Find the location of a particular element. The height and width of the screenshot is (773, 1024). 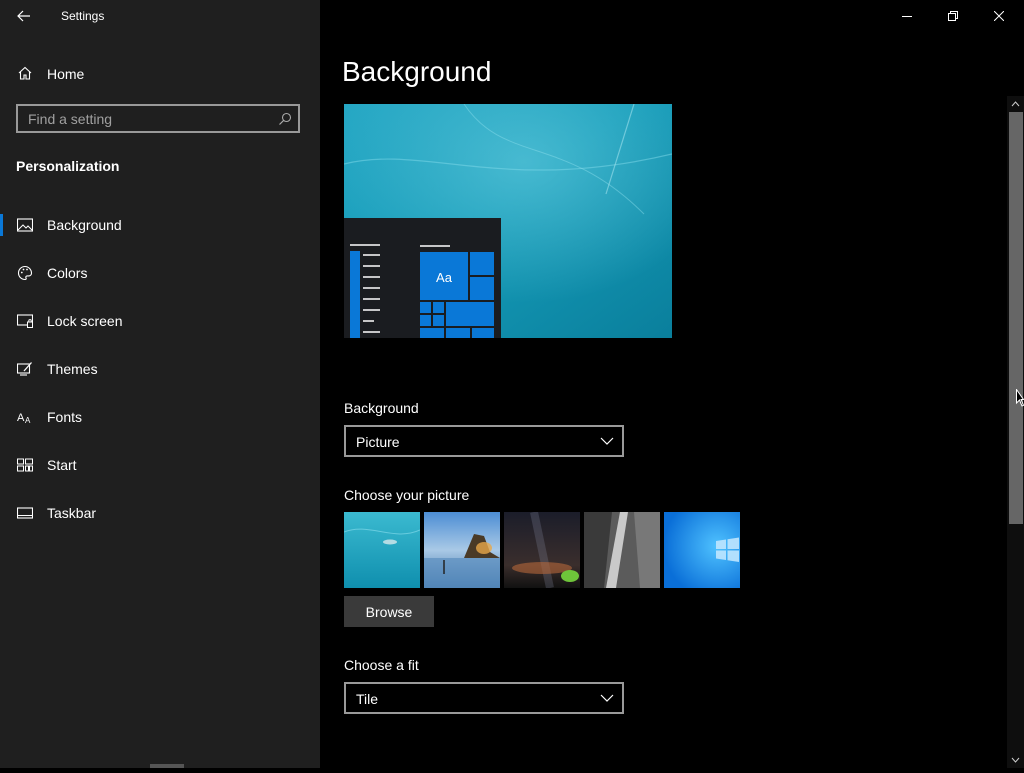

sidebar-item-label: Themes is located at coordinates (72, 369).